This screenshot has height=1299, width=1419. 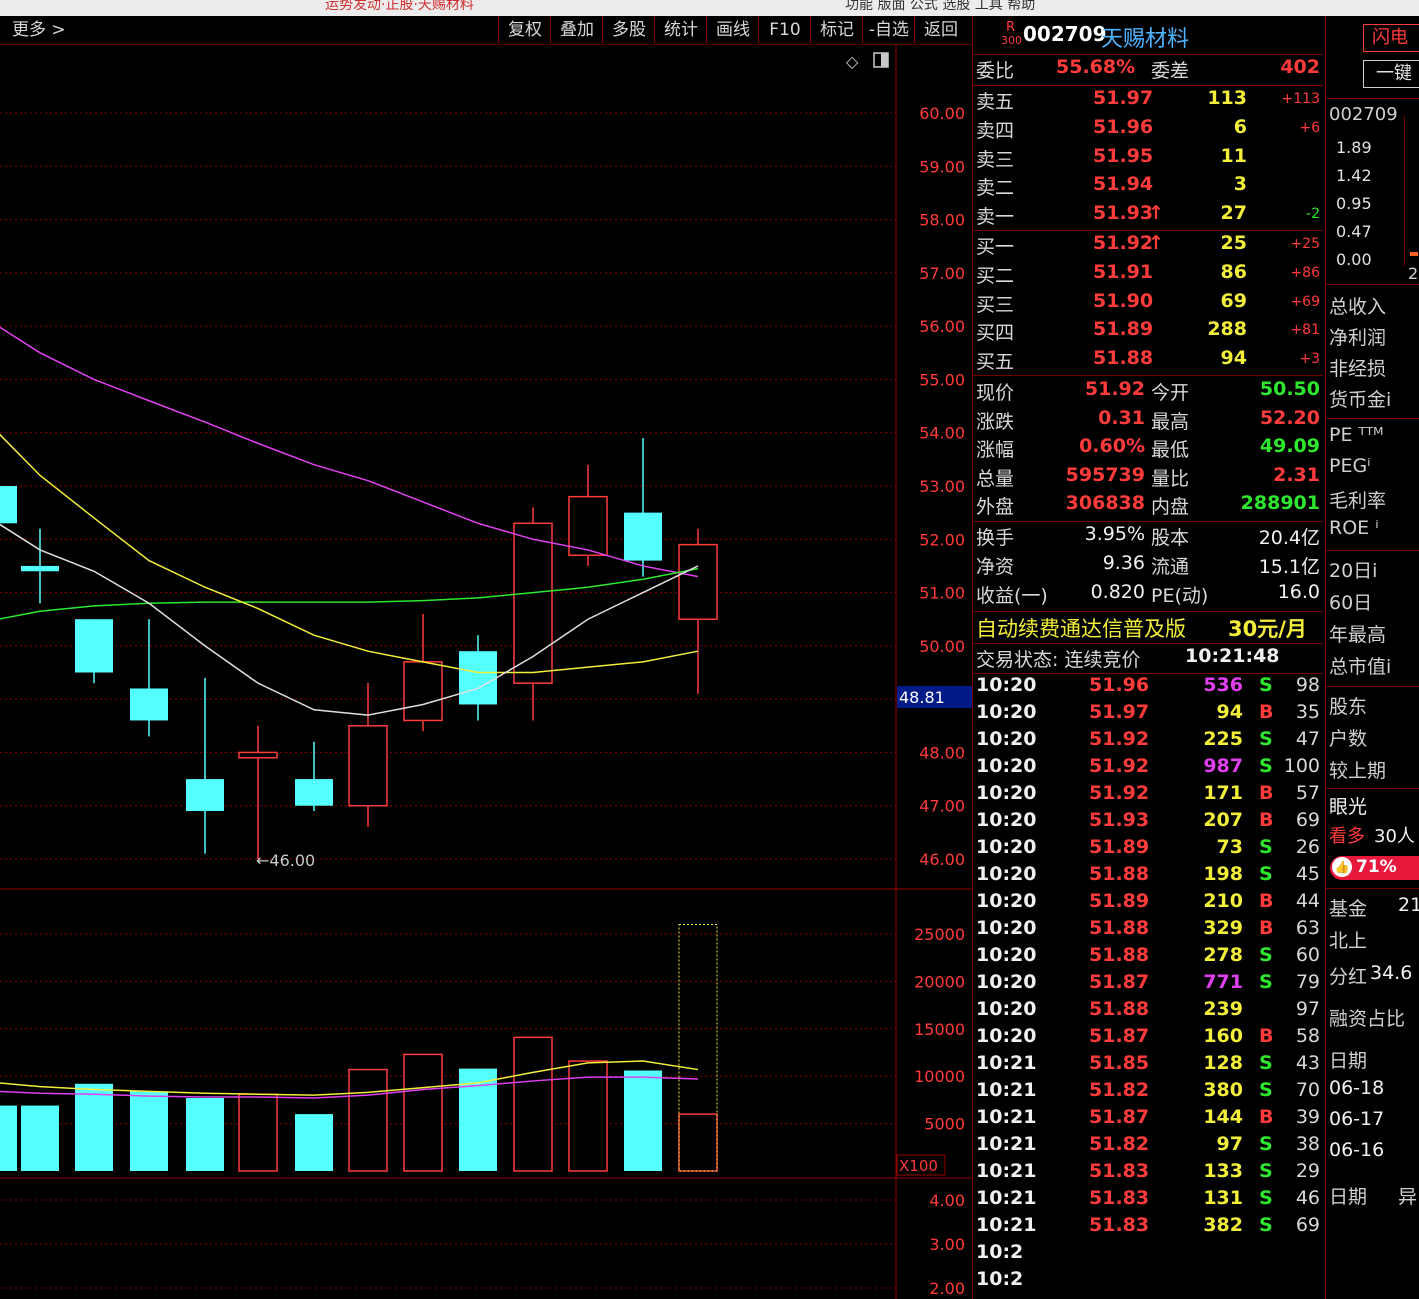 What do you see at coordinates (1289, 567) in the screenshot?
I see `stat-value: 15.1亿` at bounding box center [1289, 567].